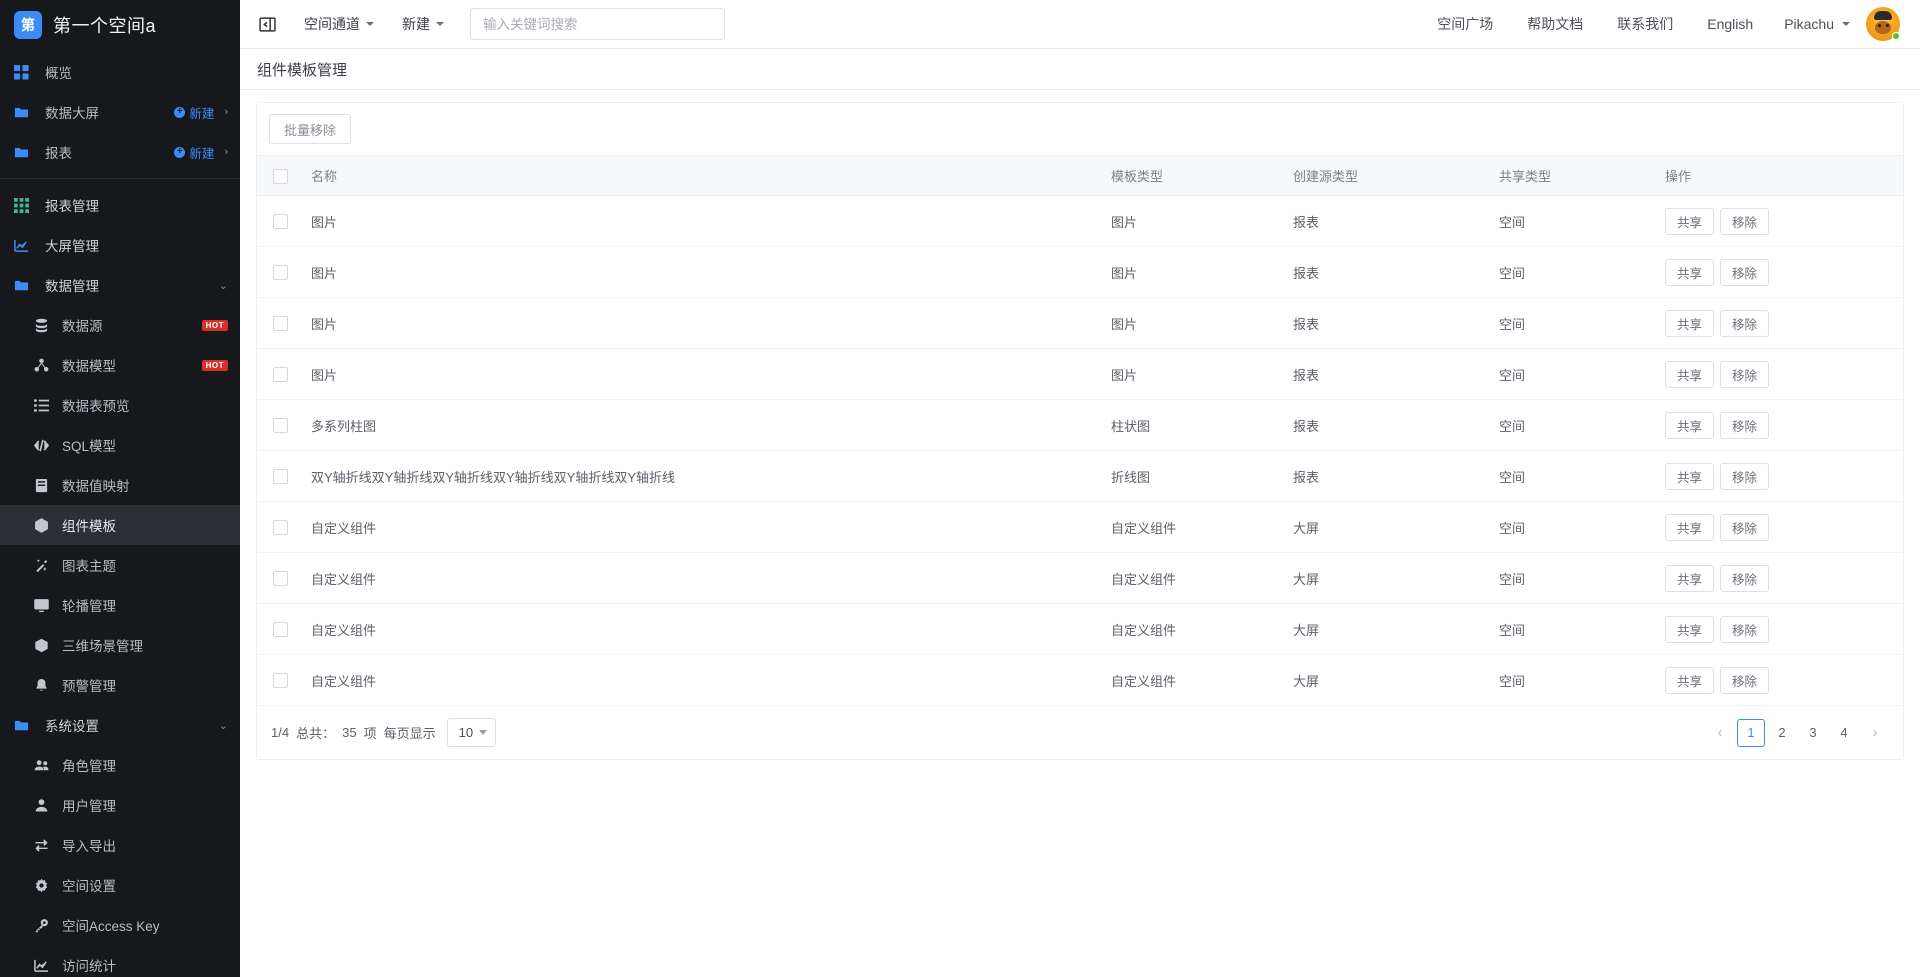 The width and height of the screenshot is (1920, 977). What do you see at coordinates (1465, 24) in the screenshot?
I see `link-space-plaza: 空间广场` at bounding box center [1465, 24].